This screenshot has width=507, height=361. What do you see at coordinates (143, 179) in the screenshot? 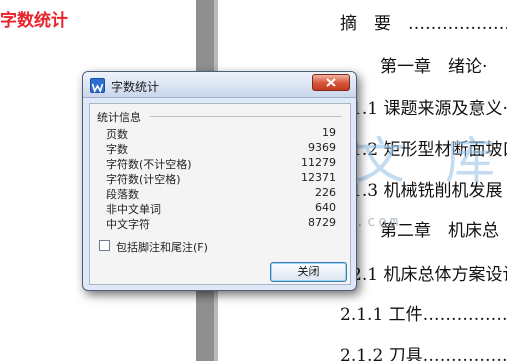
I see `stat-label: 字符数(计空格)` at bounding box center [143, 179].